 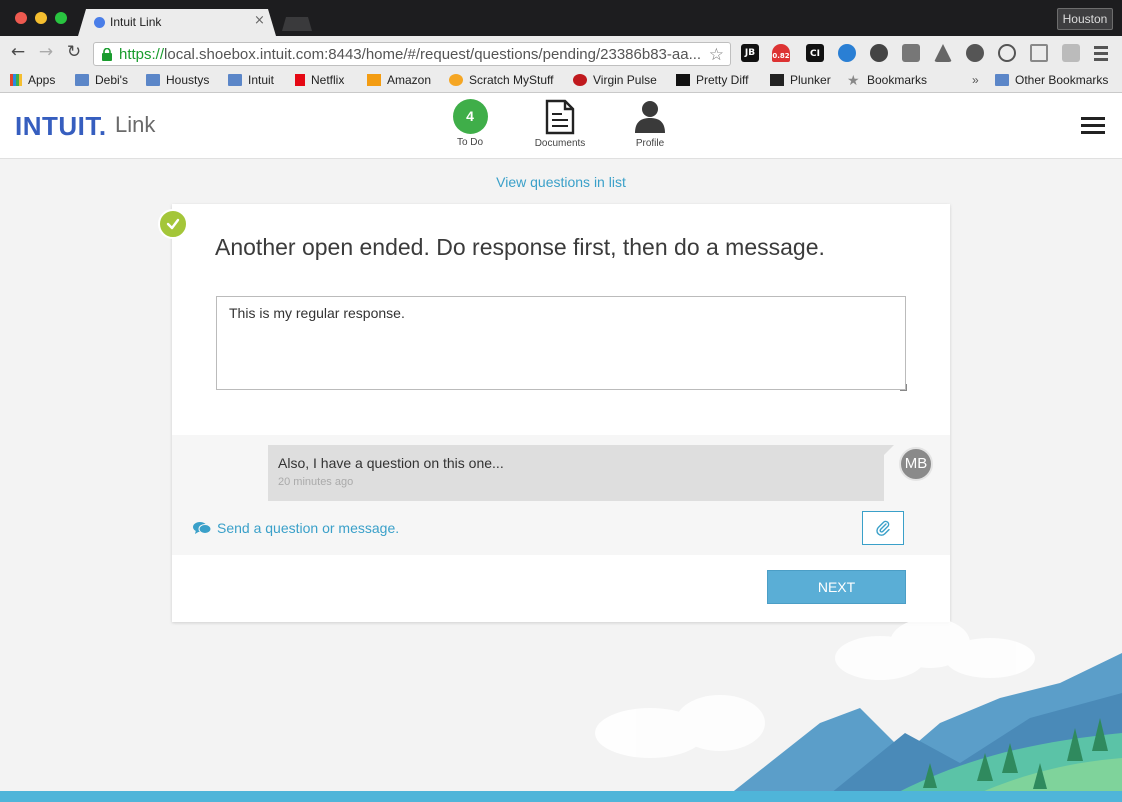 What do you see at coordinates (561, 796) in the screenshot?
I see `water-band` at bounding box center [561, 796].